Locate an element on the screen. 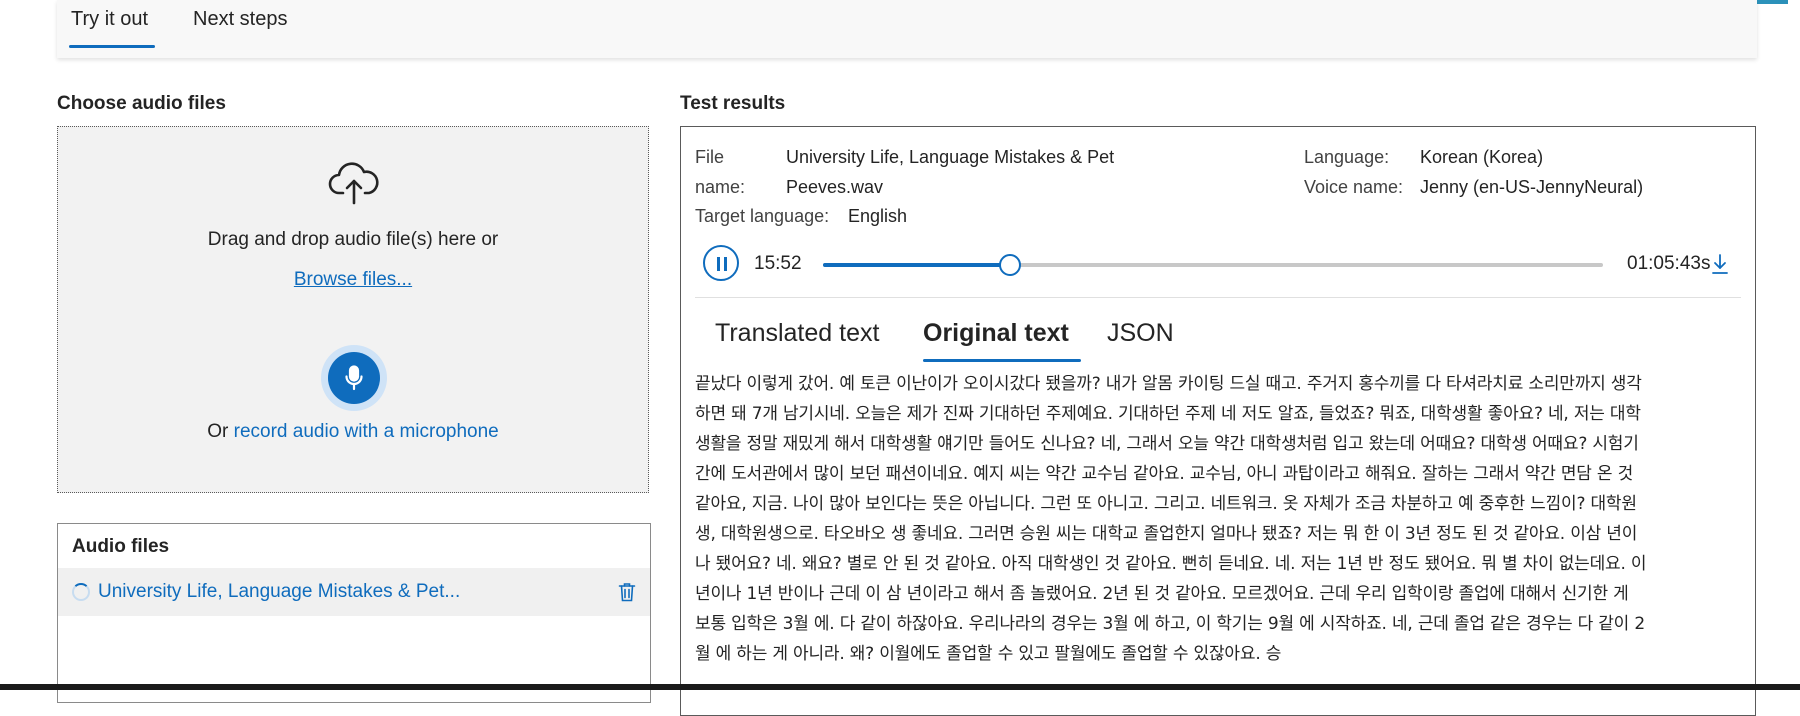 The width and height of the screenshot is (1800, 716). divider is located at coordinates (1218, 297).